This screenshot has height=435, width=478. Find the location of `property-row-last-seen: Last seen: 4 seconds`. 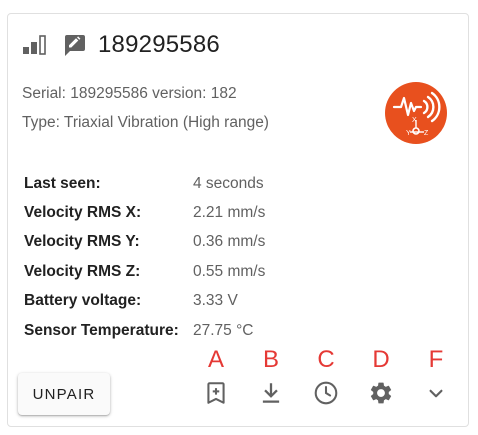

property-row-last-seen: Last seen: 4 seconds is located at coordinates (174, 183).